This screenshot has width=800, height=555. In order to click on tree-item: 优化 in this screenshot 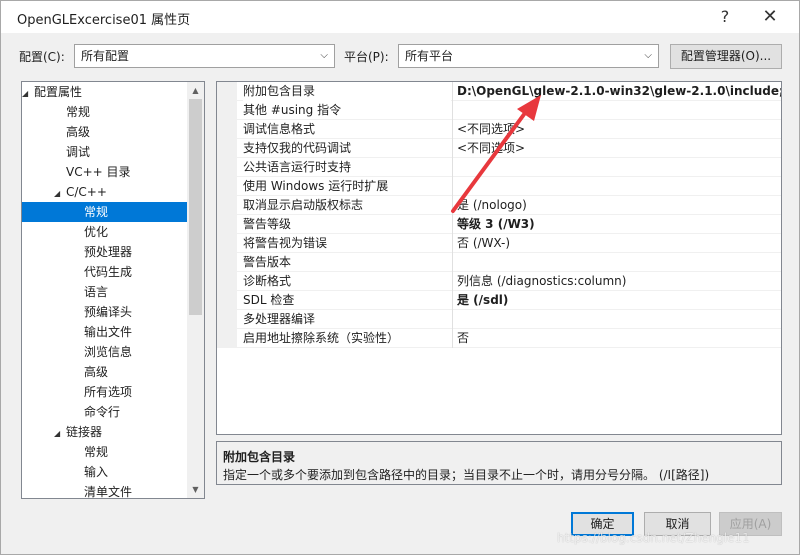, I will do `click(105, 232)`.